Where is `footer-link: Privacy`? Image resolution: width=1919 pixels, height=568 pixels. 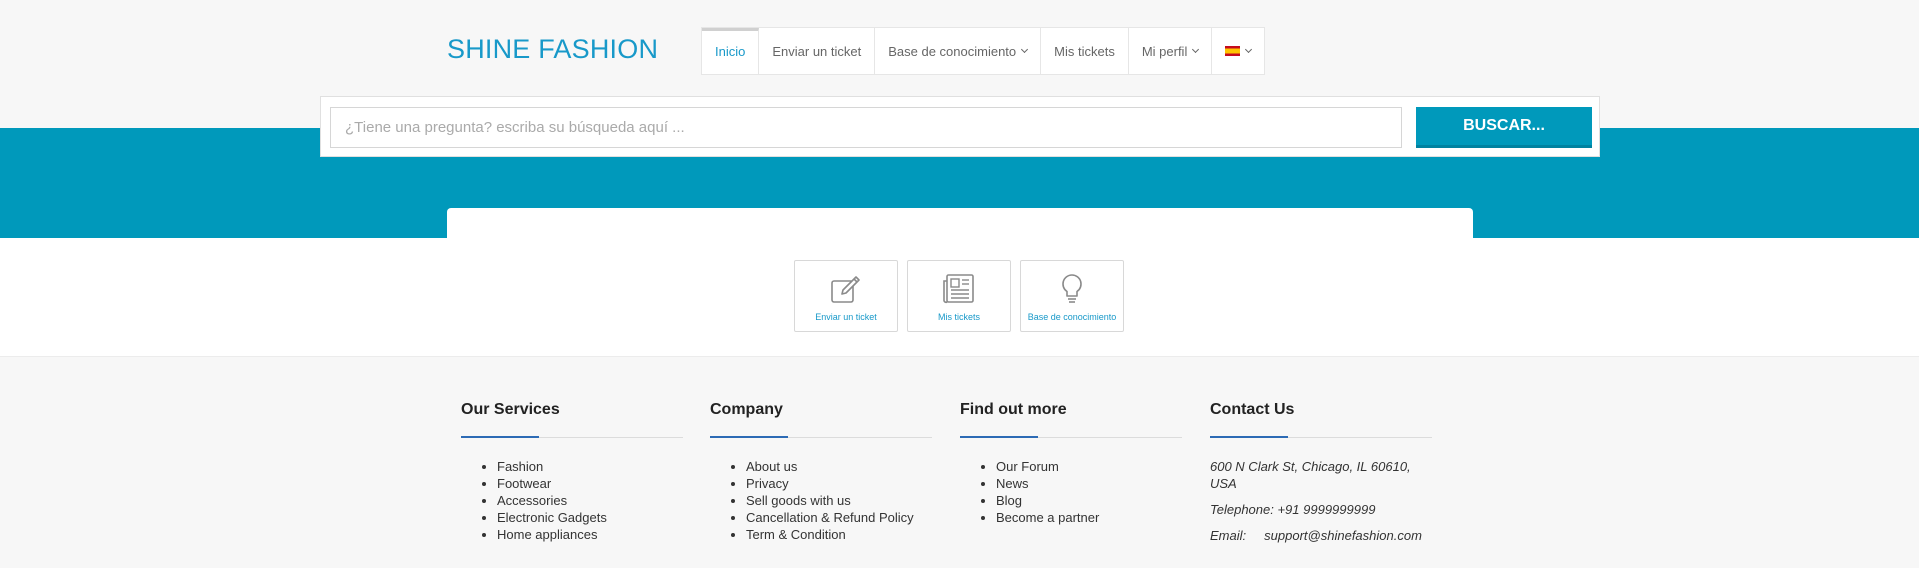 footer-link: Privacy is located at coordinates (839, 483).